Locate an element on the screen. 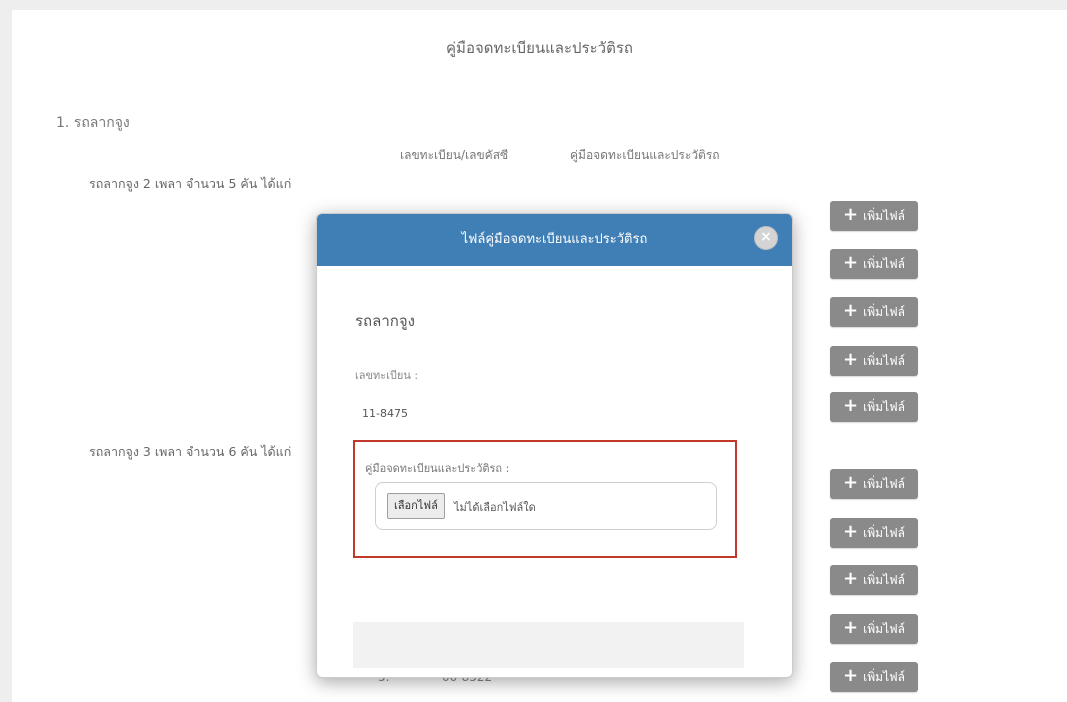  vehicle-type: รถลากจูง is located at coordinates (385, 321).